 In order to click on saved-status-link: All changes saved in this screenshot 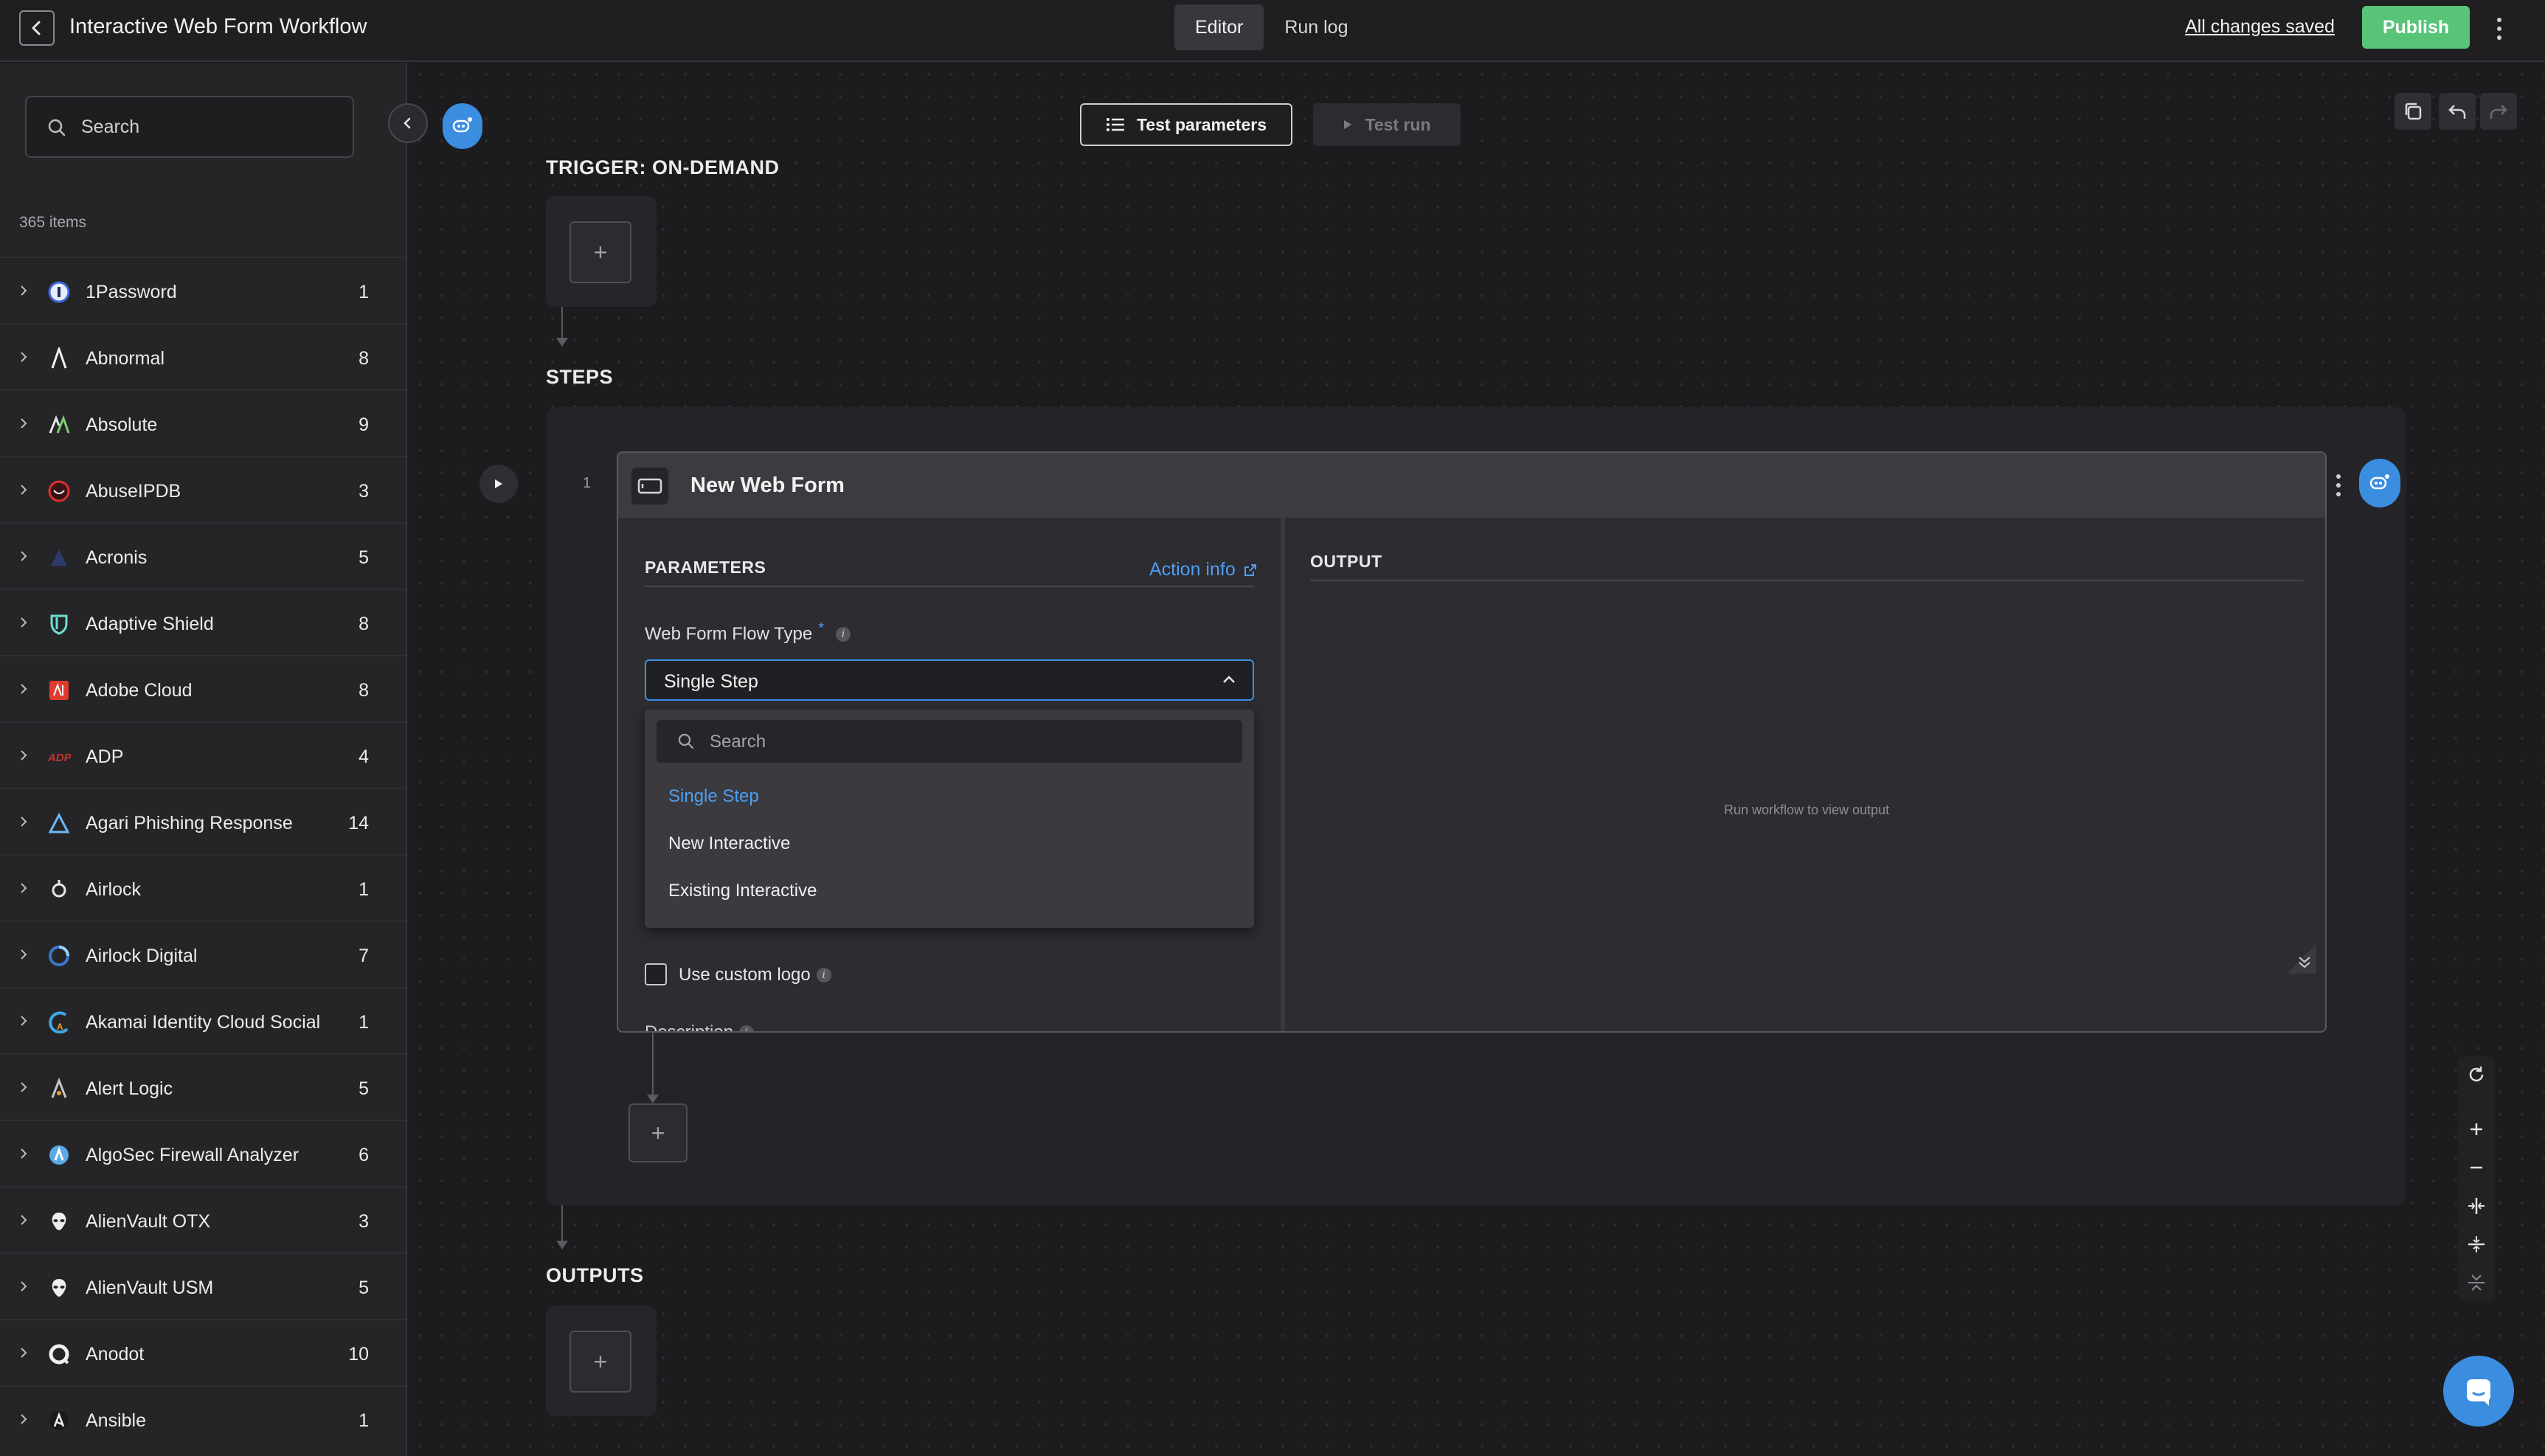, I will do `click(2260, 27)`.